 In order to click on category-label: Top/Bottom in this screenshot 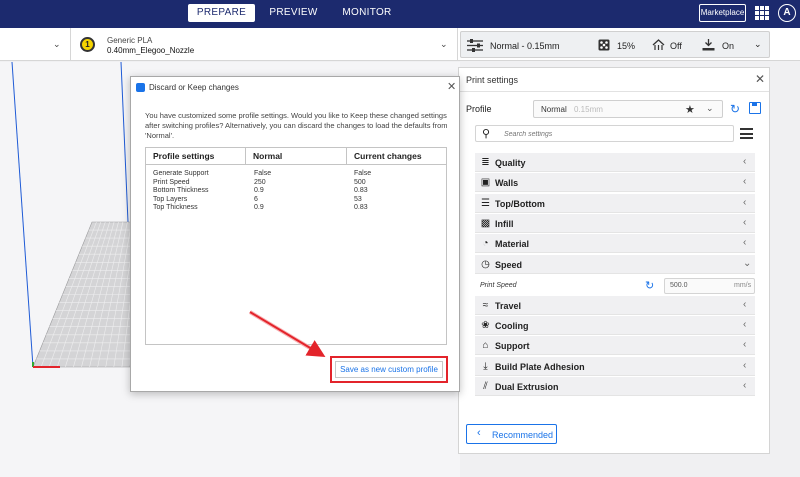, I will do `click(520, 204)`.